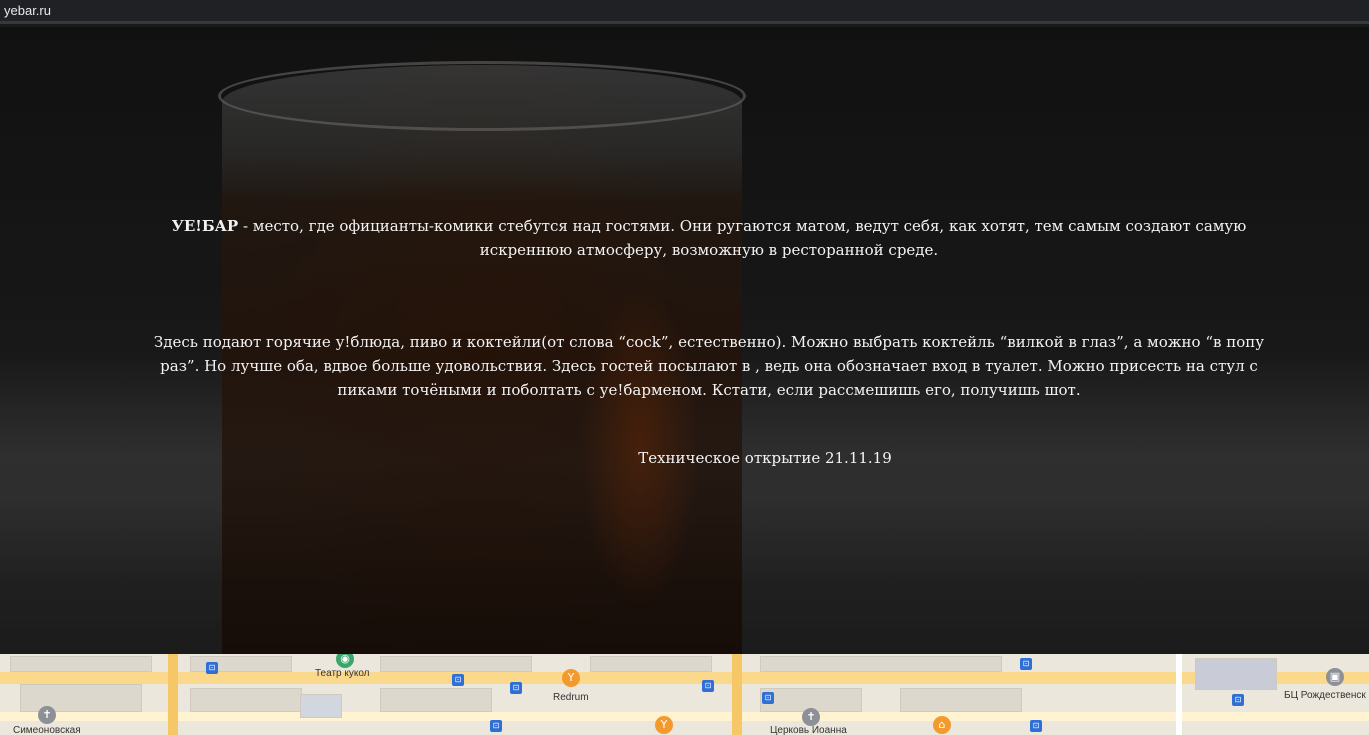 The image size is (1369, 735). What do you see at coordinates (942, 725) in the screenshot?
I see `shop-pin-icon: ⌂` at bounding box center [942, 725].